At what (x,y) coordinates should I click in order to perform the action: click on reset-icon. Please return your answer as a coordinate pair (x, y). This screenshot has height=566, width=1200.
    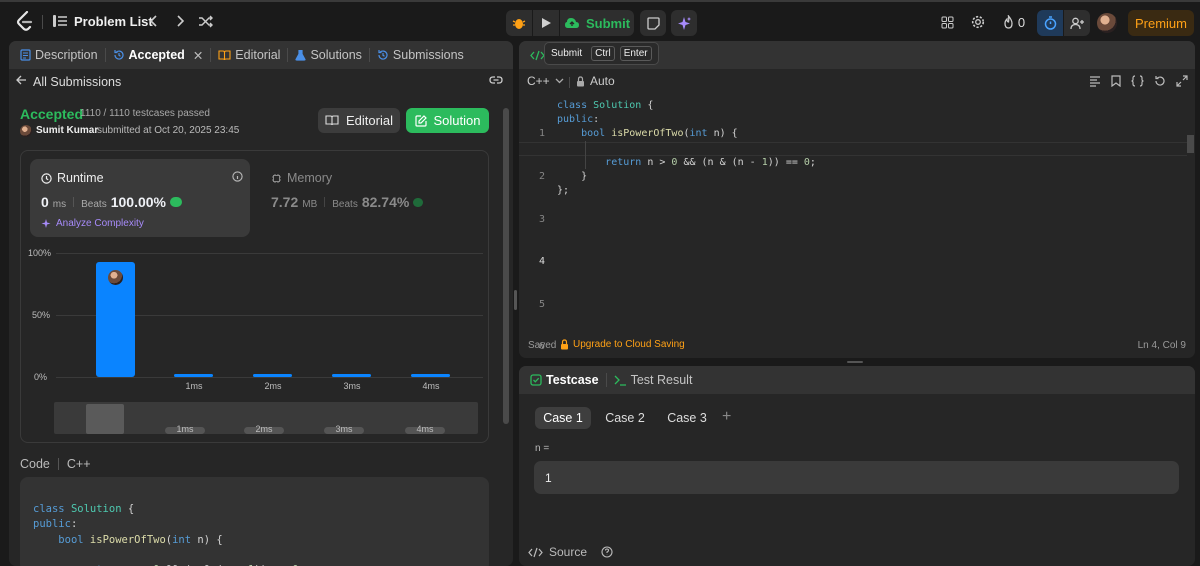
    Looking at the image, I should click on (1160, 81).